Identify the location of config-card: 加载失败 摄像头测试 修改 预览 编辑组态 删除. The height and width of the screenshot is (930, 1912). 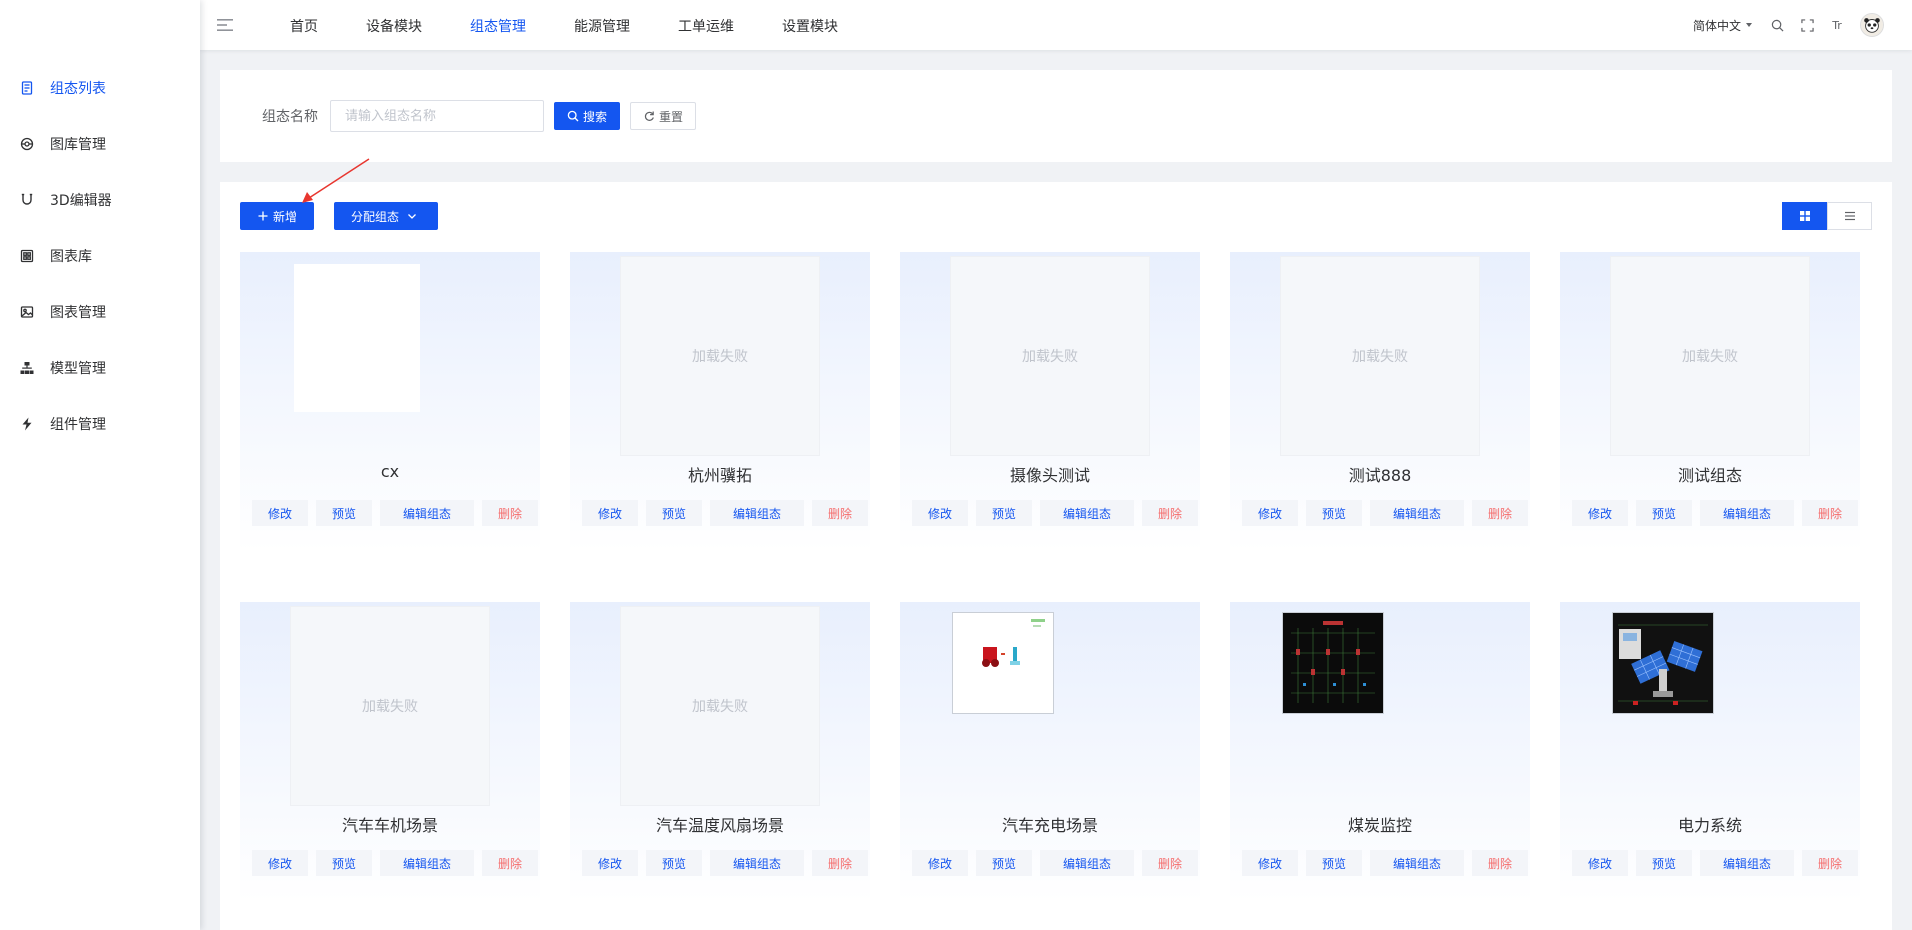
(1050, 402).